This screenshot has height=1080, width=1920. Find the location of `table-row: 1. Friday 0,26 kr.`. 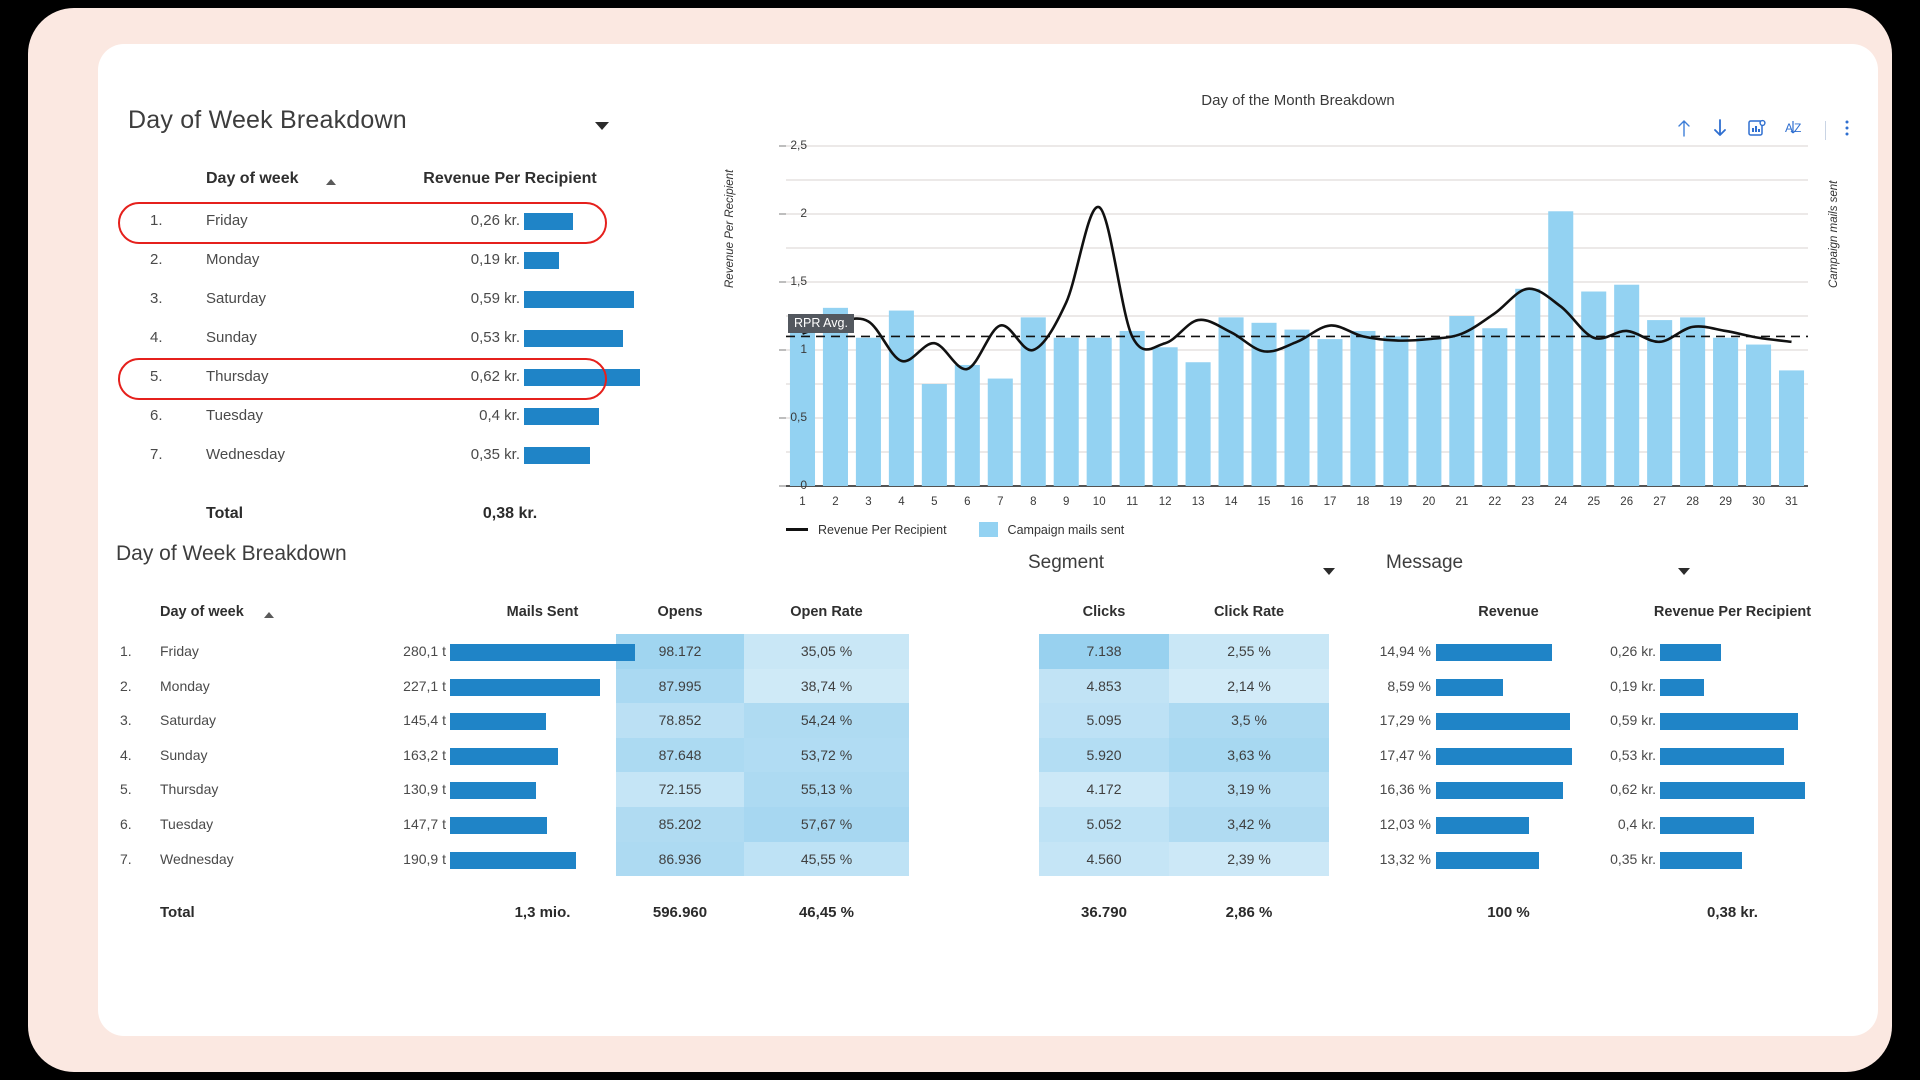

table-row: 1. Friday 0,26 kr. is located at coordinates (383, 223).